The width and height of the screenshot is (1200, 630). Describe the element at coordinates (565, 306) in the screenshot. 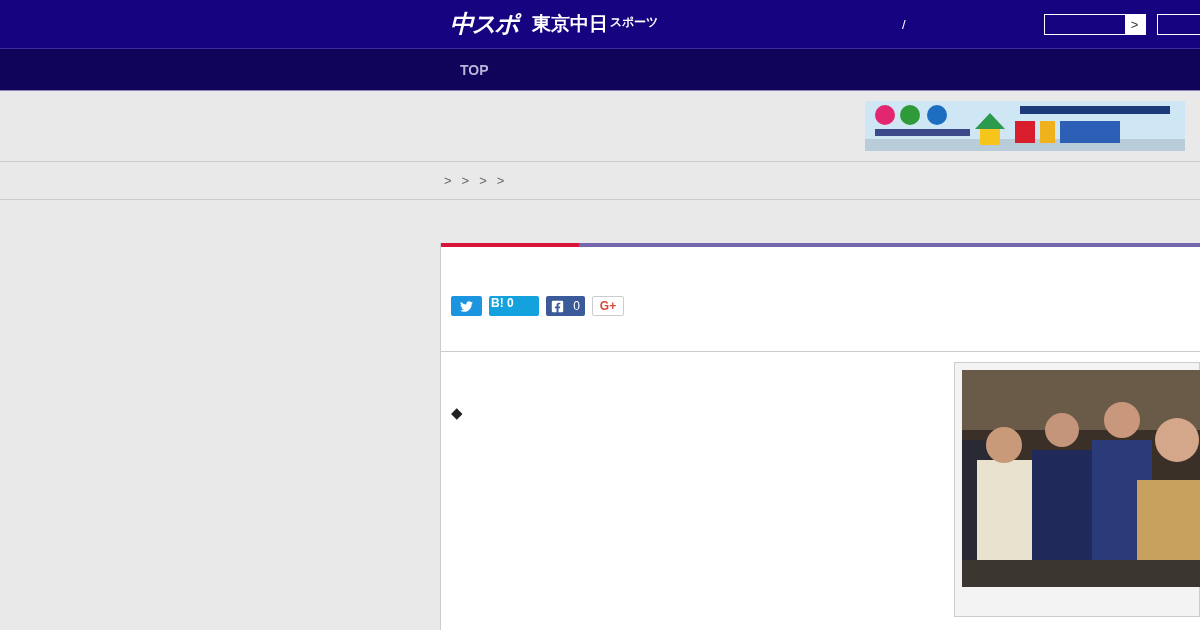

I see `facebook-share-button: 0` at that location.